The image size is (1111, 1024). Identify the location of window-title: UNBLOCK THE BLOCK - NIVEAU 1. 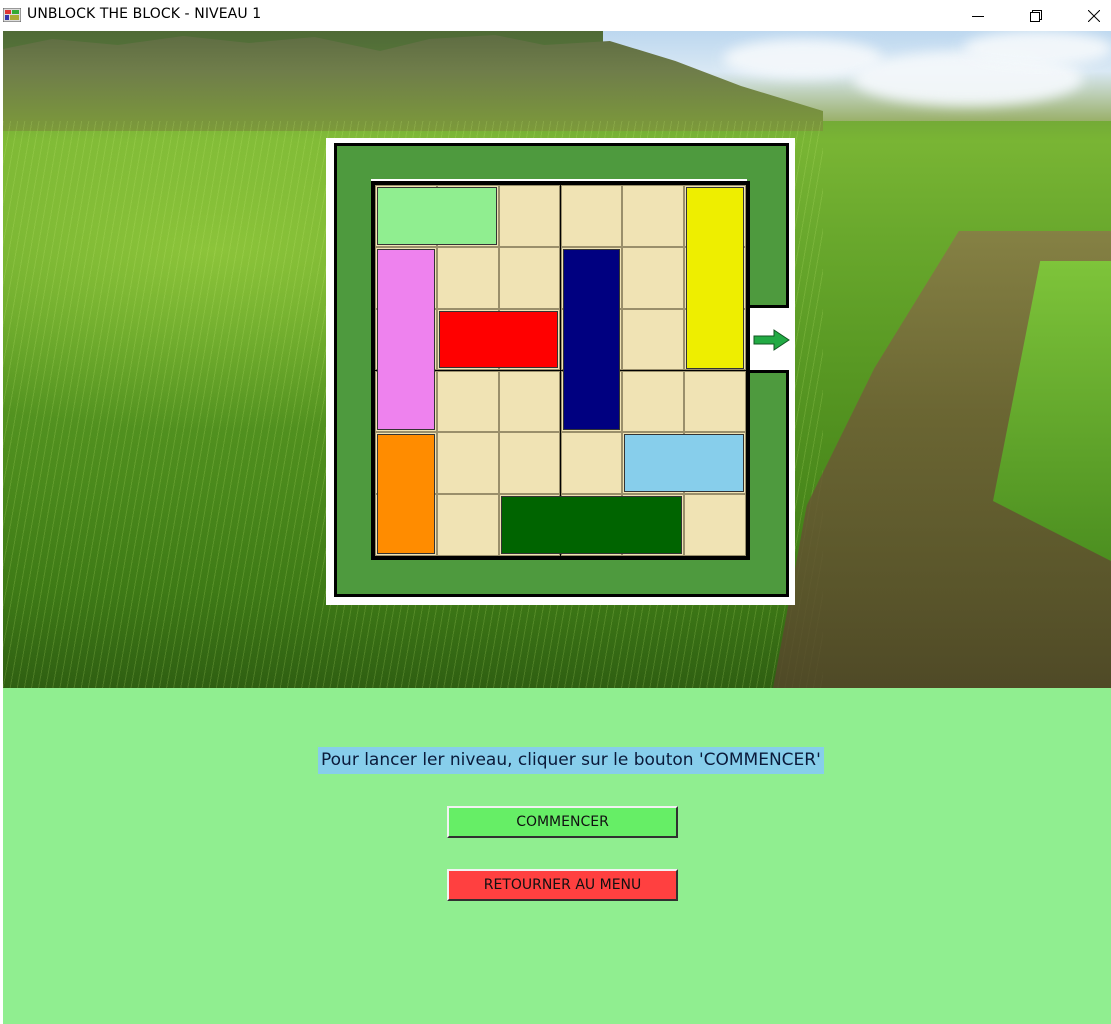
(144, 14).